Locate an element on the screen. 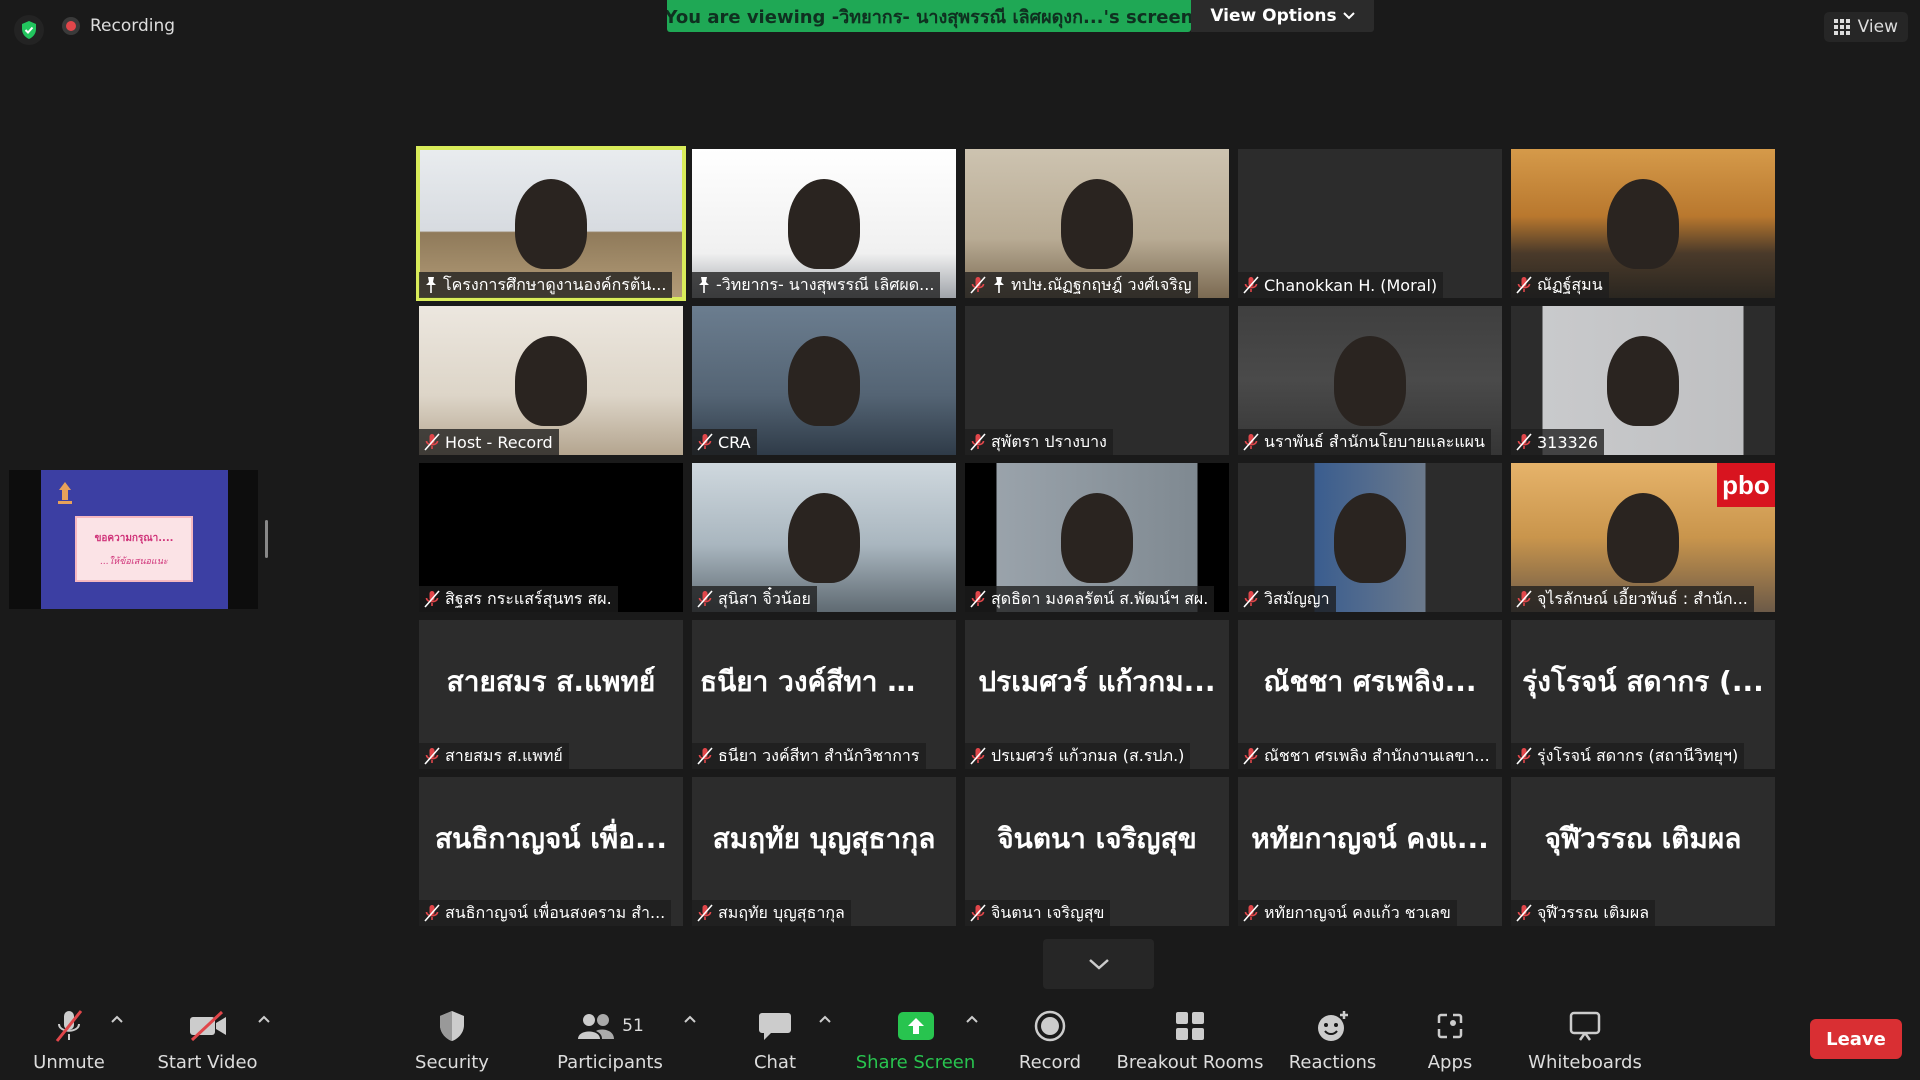 This screenshot has height=1080, width=1920. participant-name-label: สิฐสร กระแสร์สุนทร สผ. is located at coordinates (518, 599).